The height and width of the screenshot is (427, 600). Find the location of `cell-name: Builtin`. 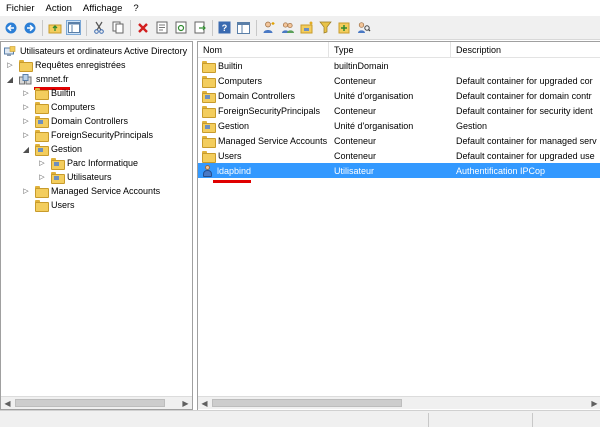

cell-name: Builtin is located at coordinates (265, 65).